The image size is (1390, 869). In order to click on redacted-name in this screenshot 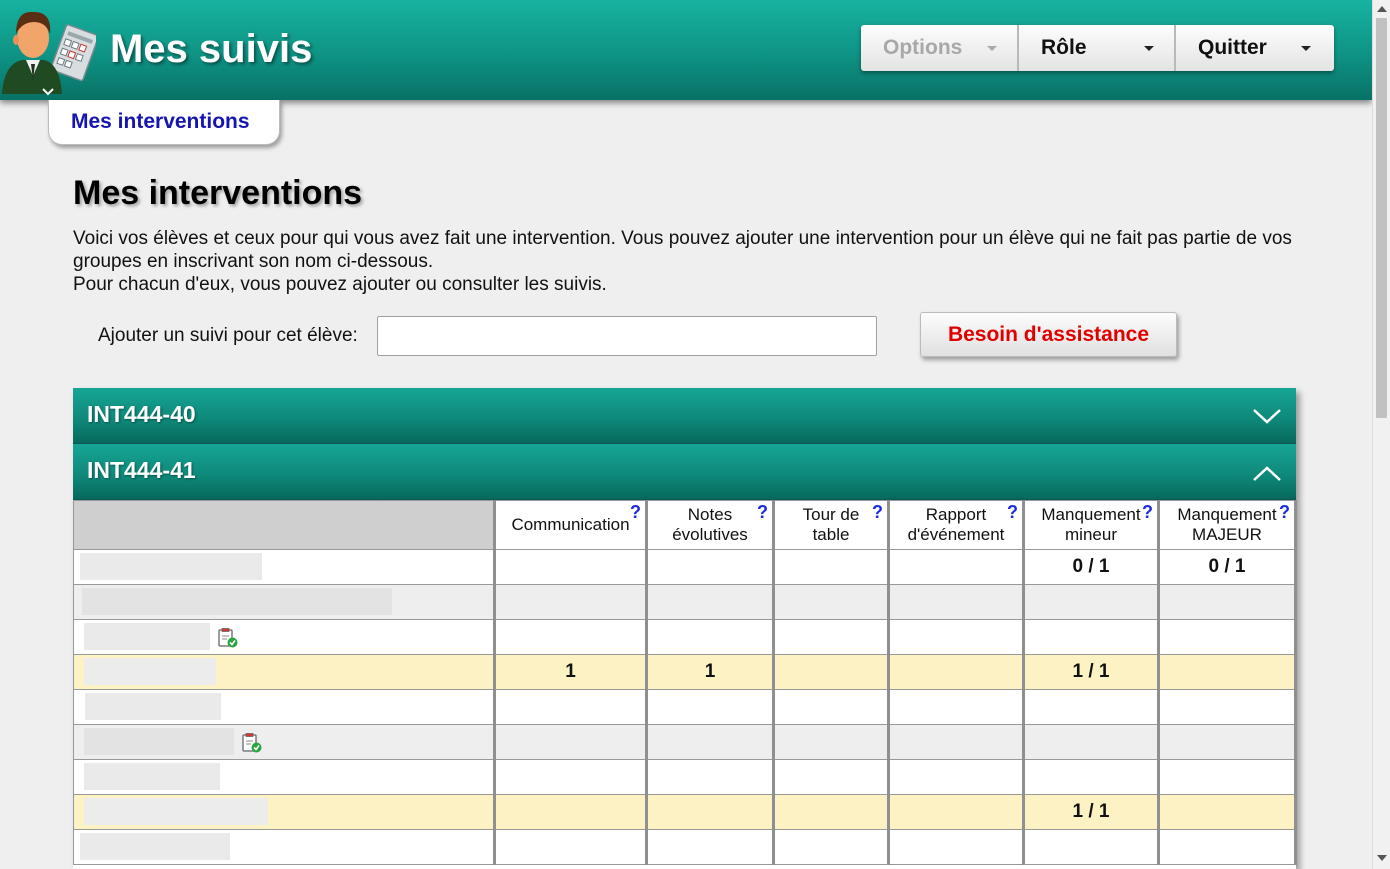, I will do `click(150, 671)`.